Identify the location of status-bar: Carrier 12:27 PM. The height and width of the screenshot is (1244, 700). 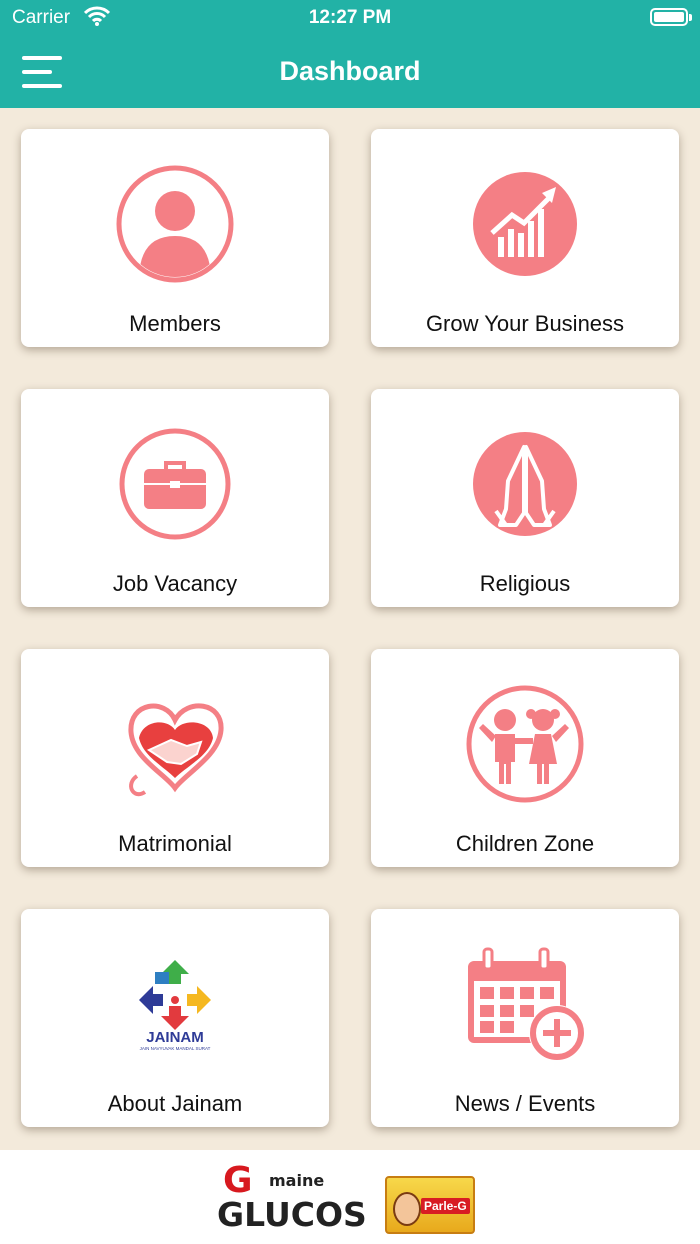
(350, 18).